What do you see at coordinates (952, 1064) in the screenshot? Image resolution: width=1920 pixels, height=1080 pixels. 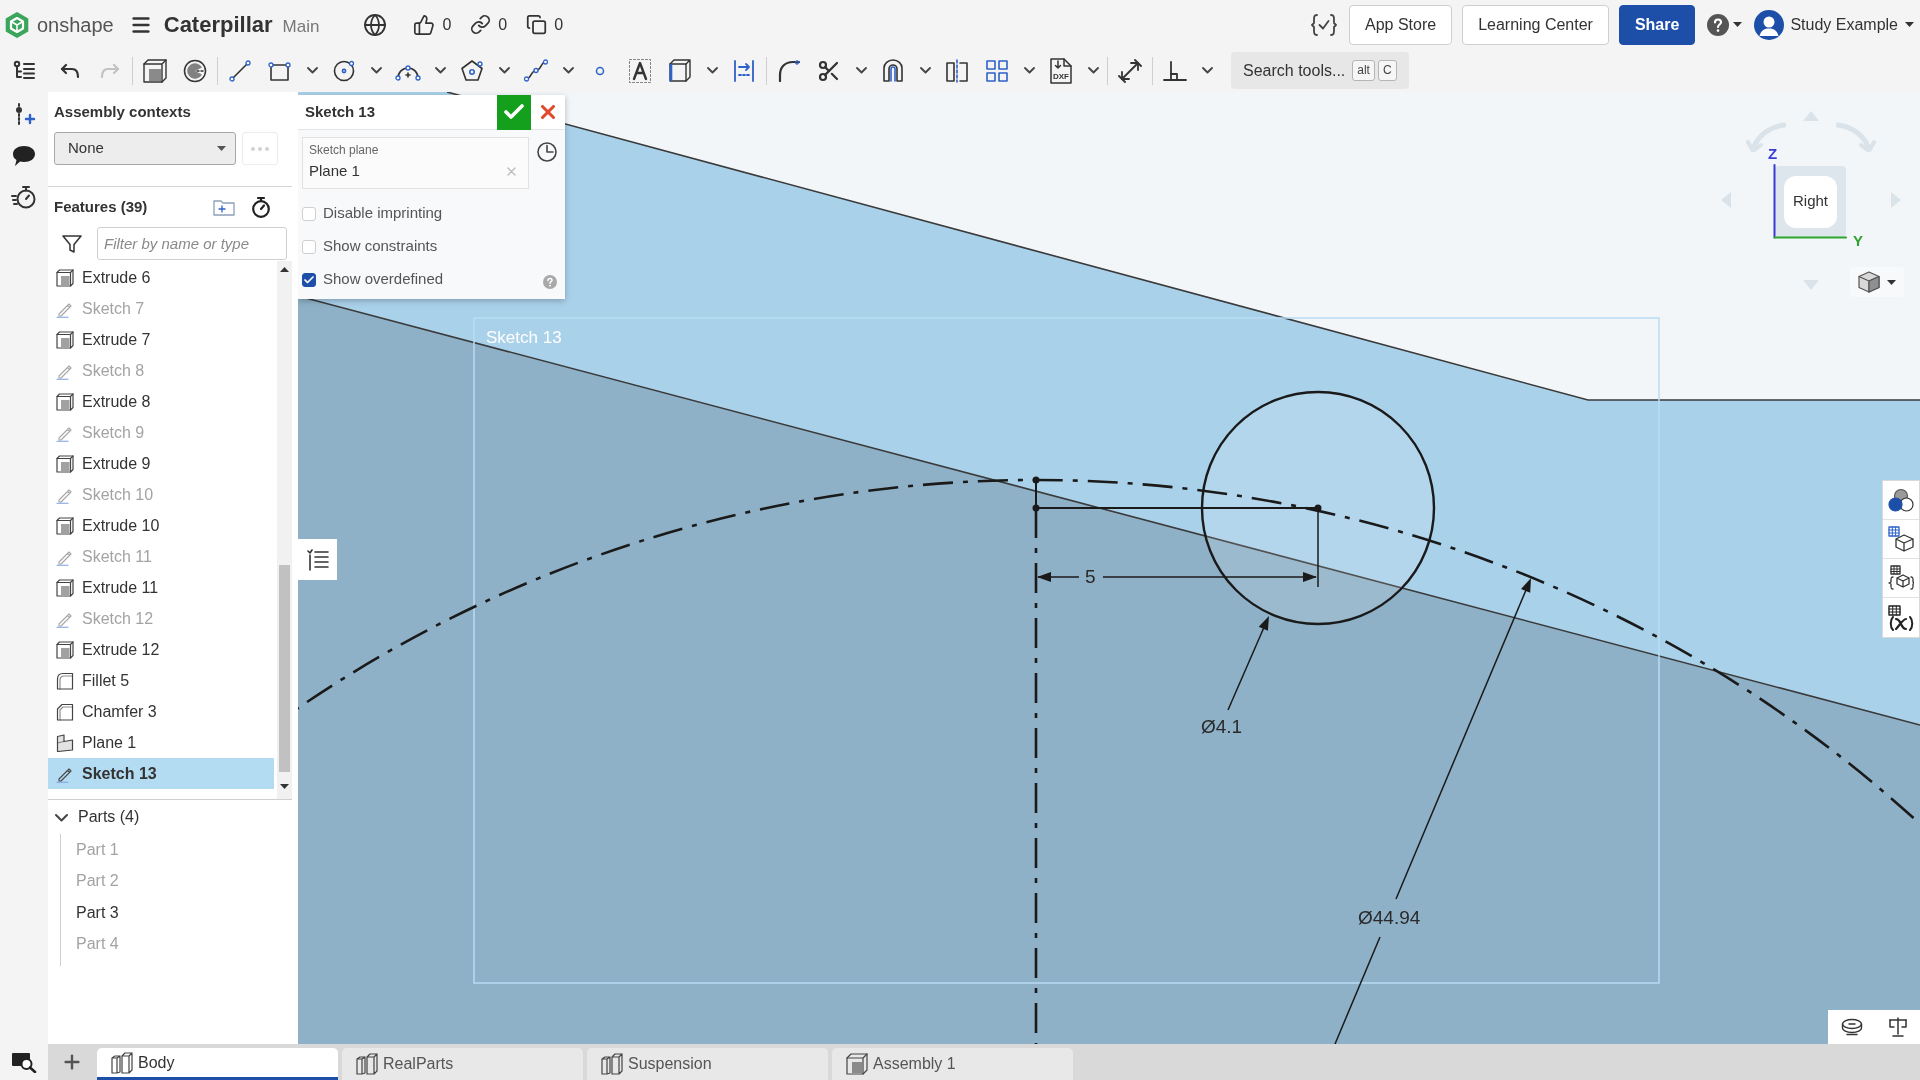 I see `tab: Assembly 1` at bounding box center [952, 1064].